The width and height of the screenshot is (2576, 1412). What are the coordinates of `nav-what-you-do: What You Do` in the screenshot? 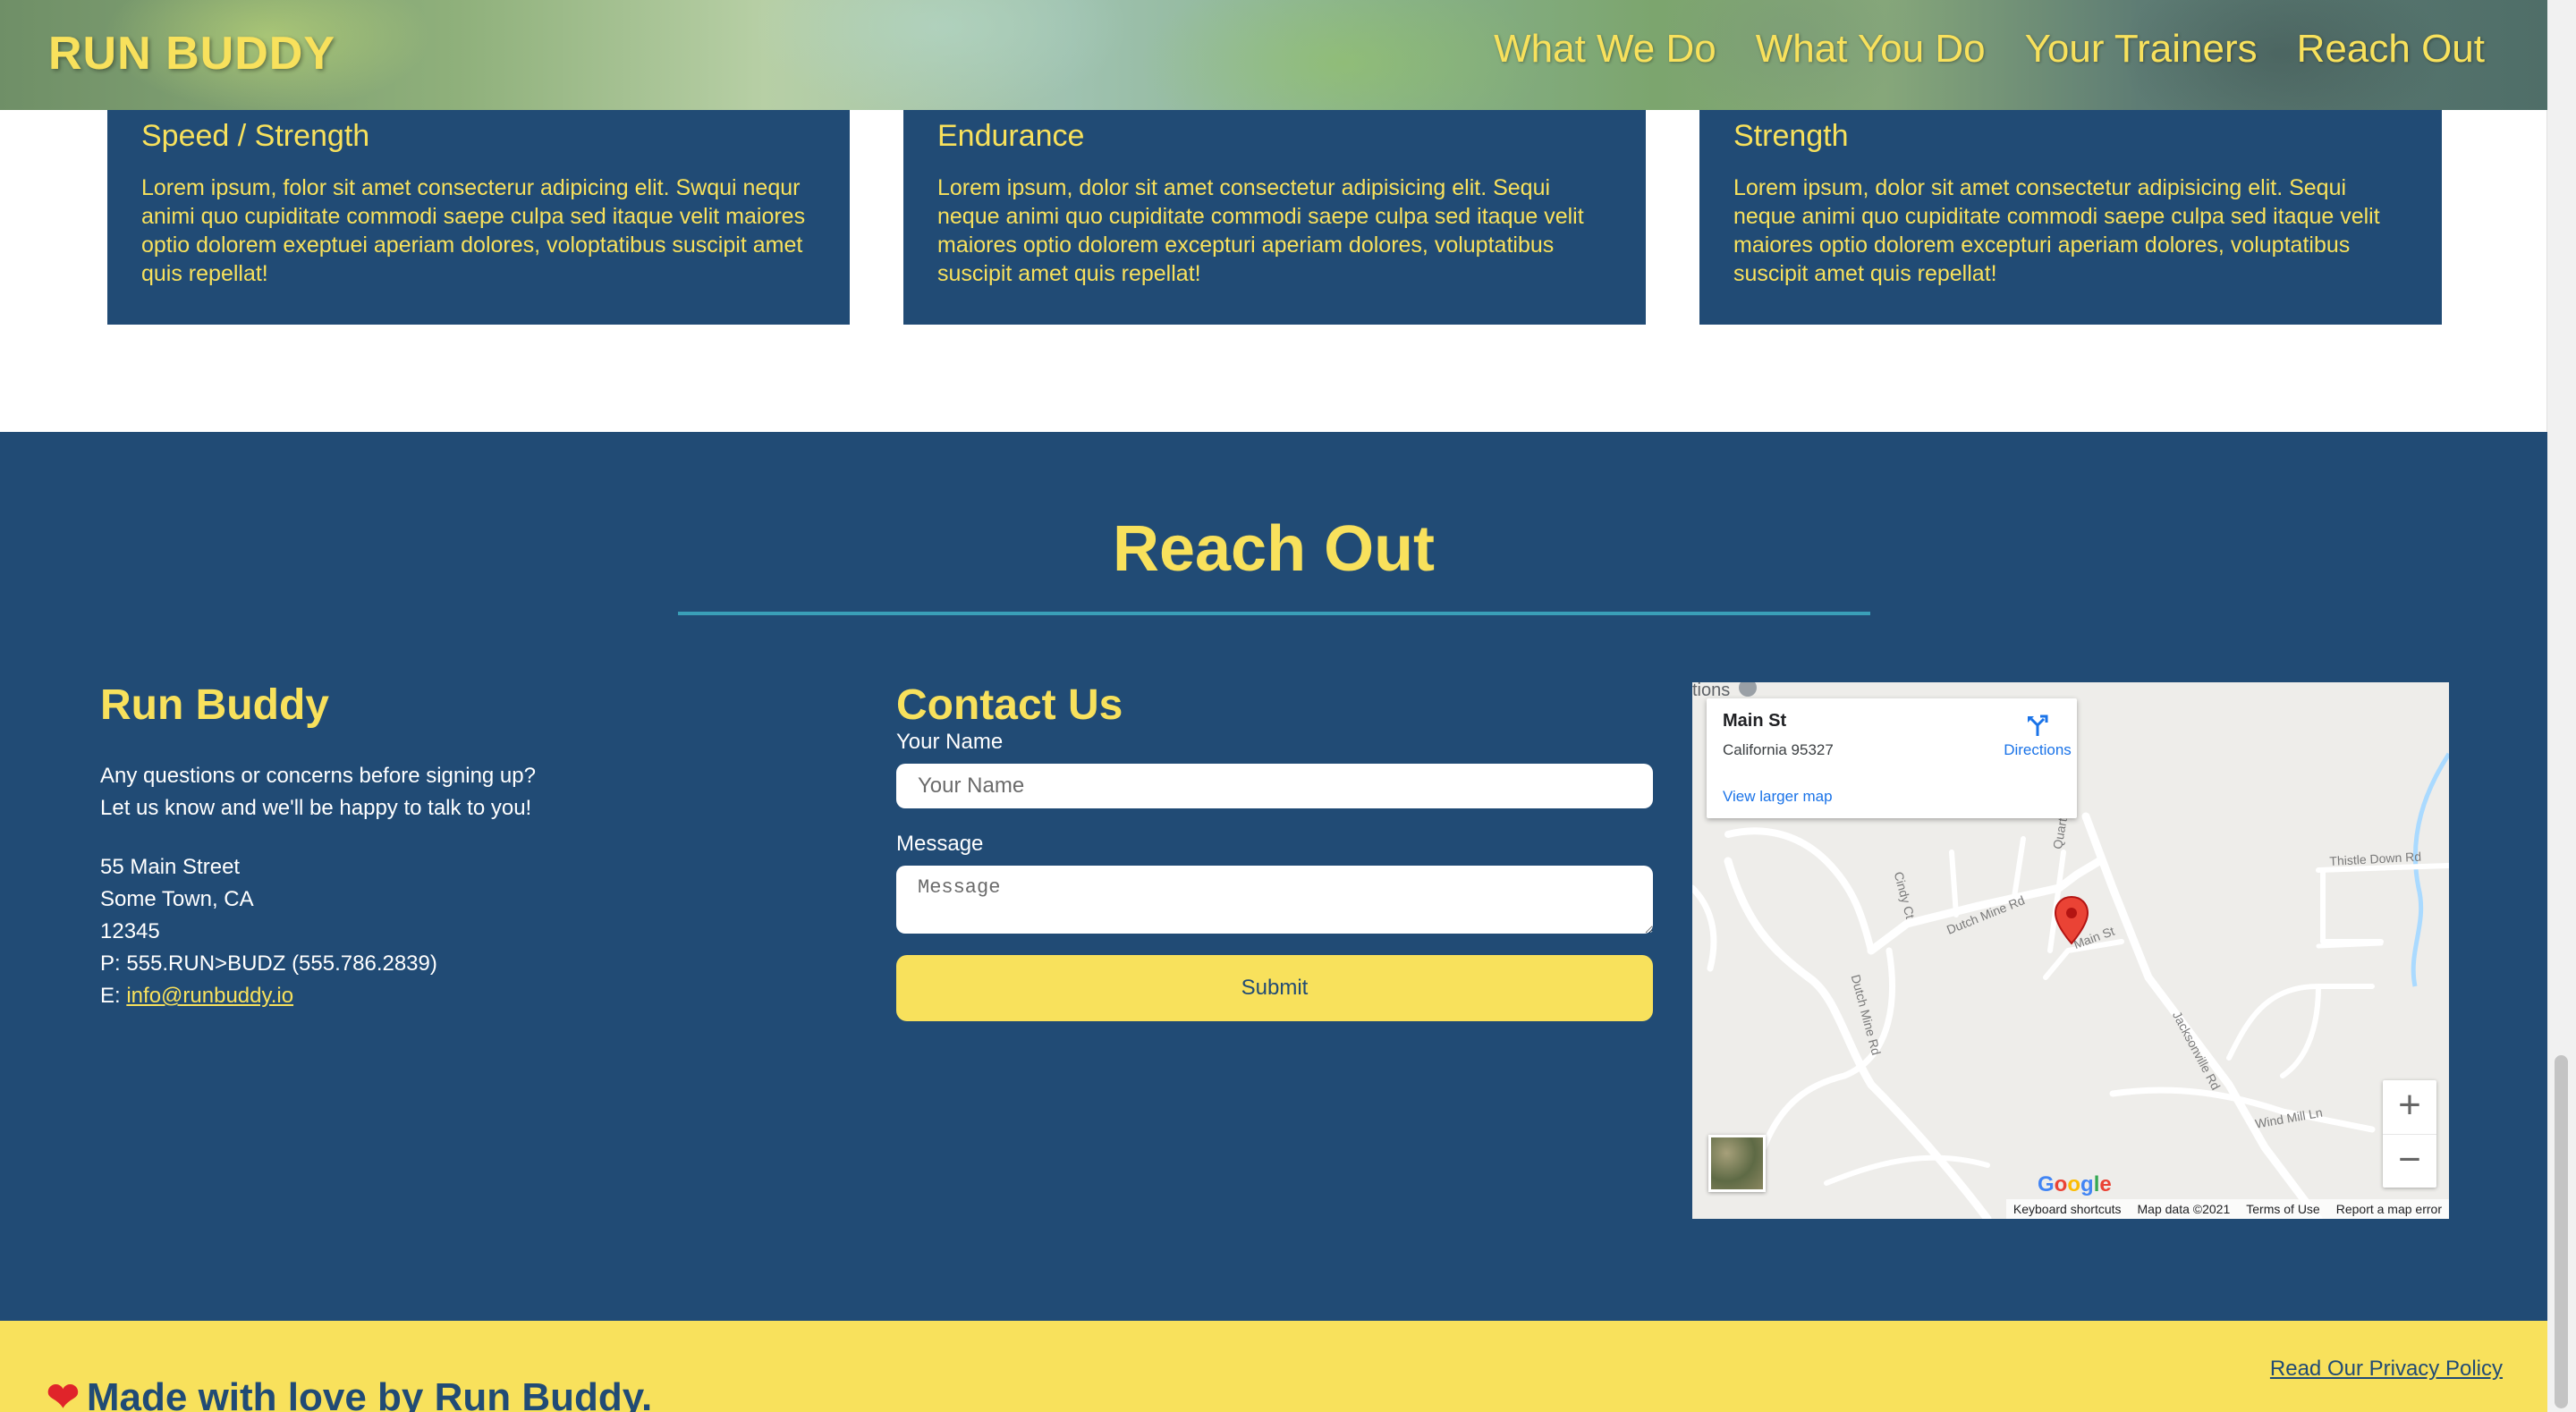 It's located at (1871, 50).